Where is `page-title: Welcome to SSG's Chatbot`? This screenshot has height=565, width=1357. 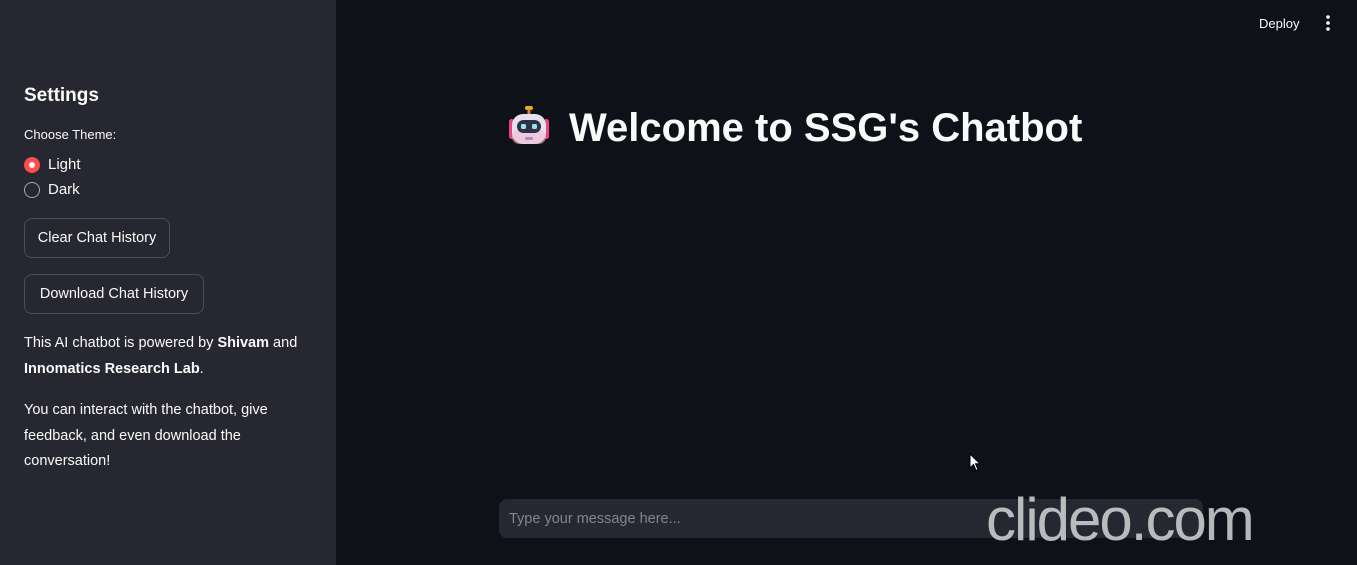
page-title: Welcome to SSG's Chatbot is located at coordinates (826, 127).